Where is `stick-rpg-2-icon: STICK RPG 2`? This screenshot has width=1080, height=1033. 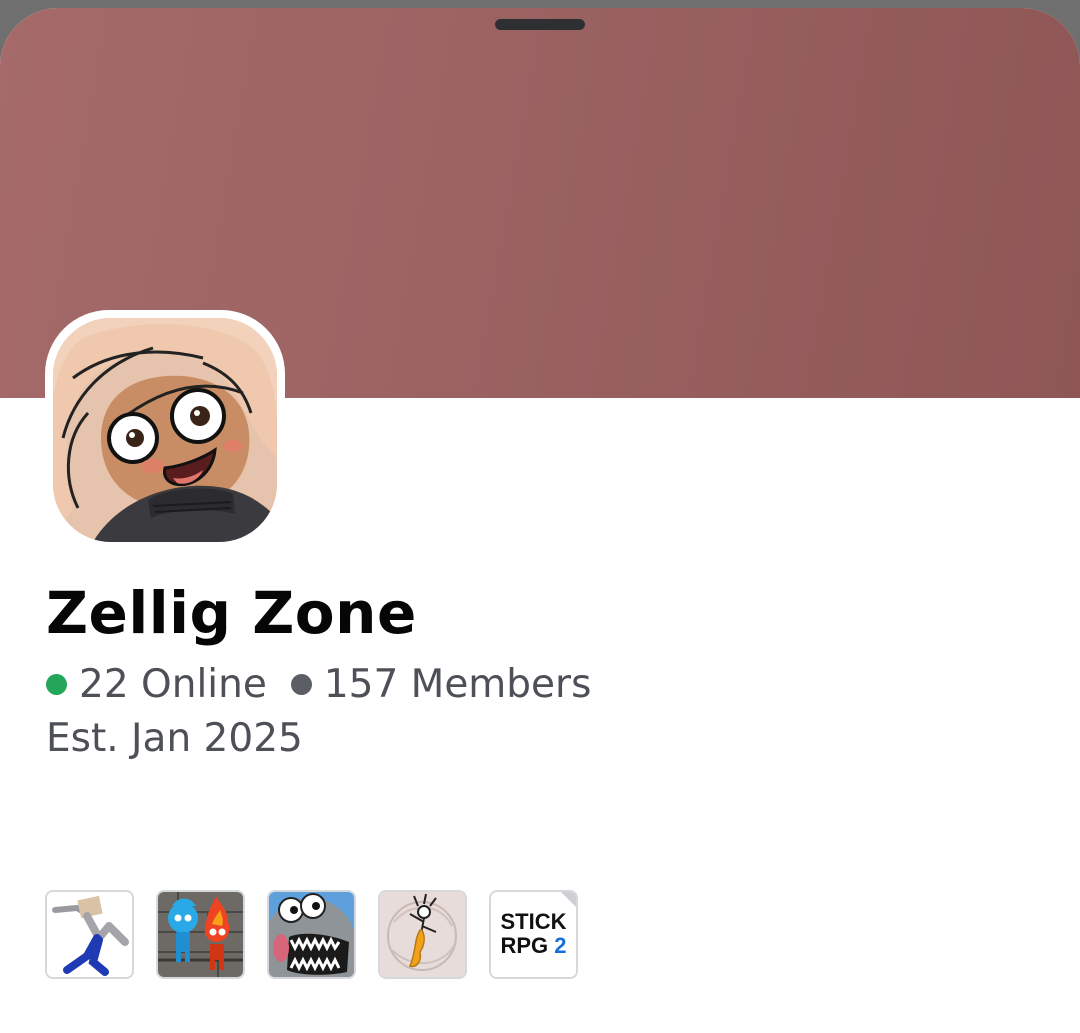 stick-rpg-2-icon: STICK RPG 2 is located at coordinates (533, 934).